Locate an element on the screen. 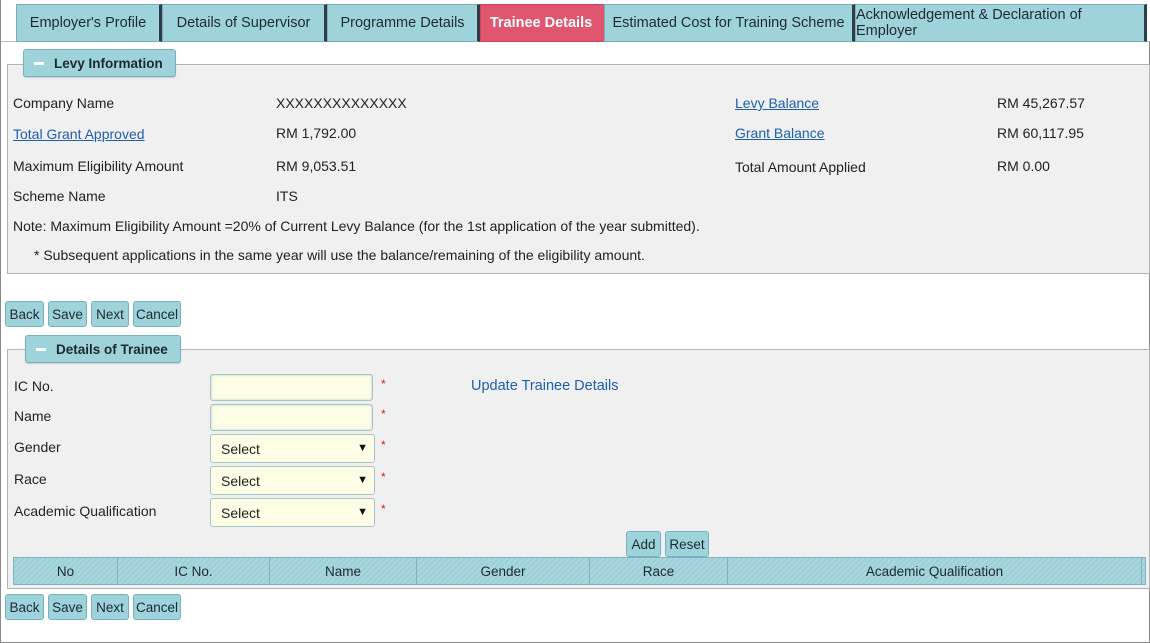 The height and width of the screenshot is (643, 1150). total-grant-approved-value: RM 1,792.00 is located at coordinates (316, 133).